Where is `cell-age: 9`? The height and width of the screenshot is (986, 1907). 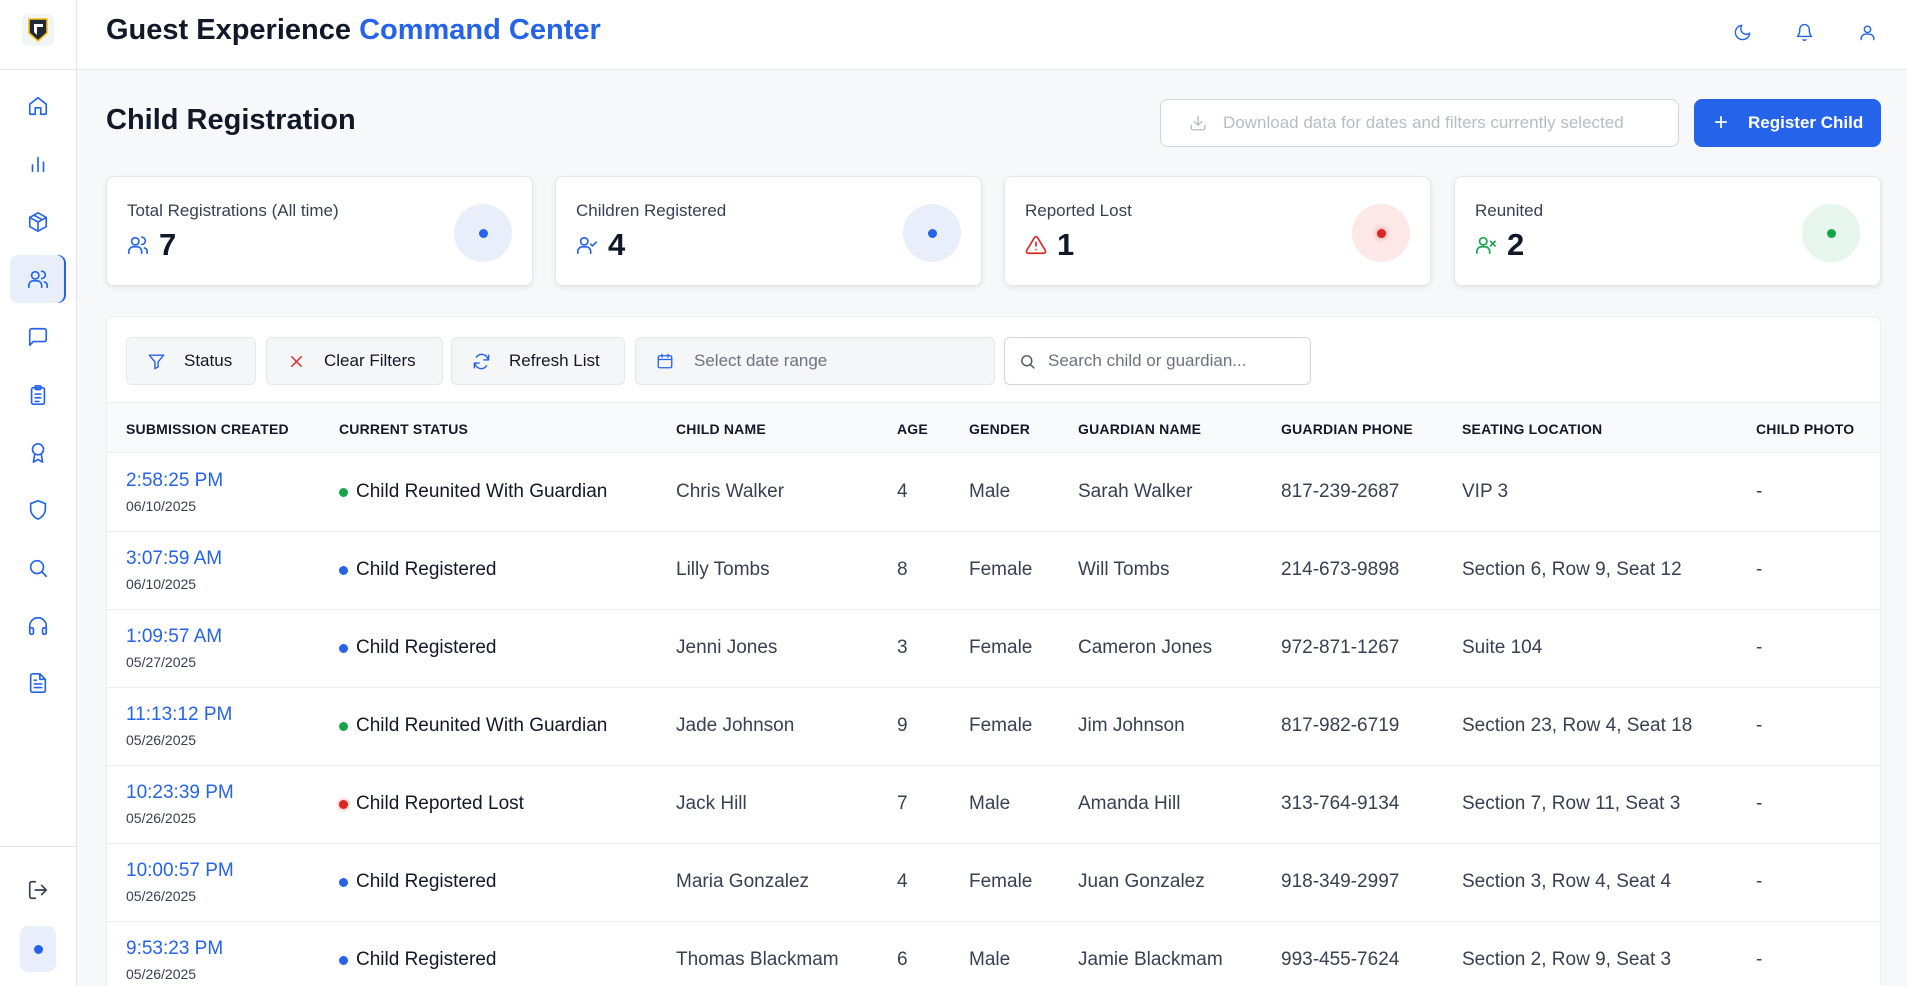
cell-age: 9 is located at coordinates (902, 725).